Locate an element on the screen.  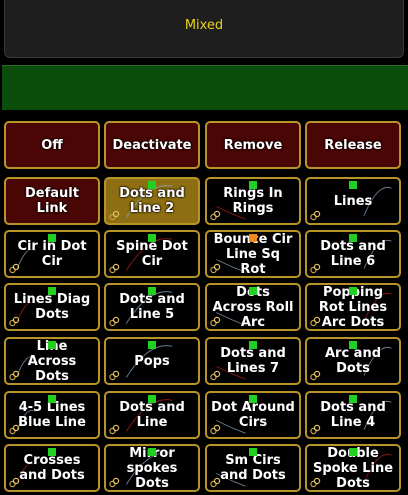
button-label: Dot Around Cirs is located at coordinates (253, 415).